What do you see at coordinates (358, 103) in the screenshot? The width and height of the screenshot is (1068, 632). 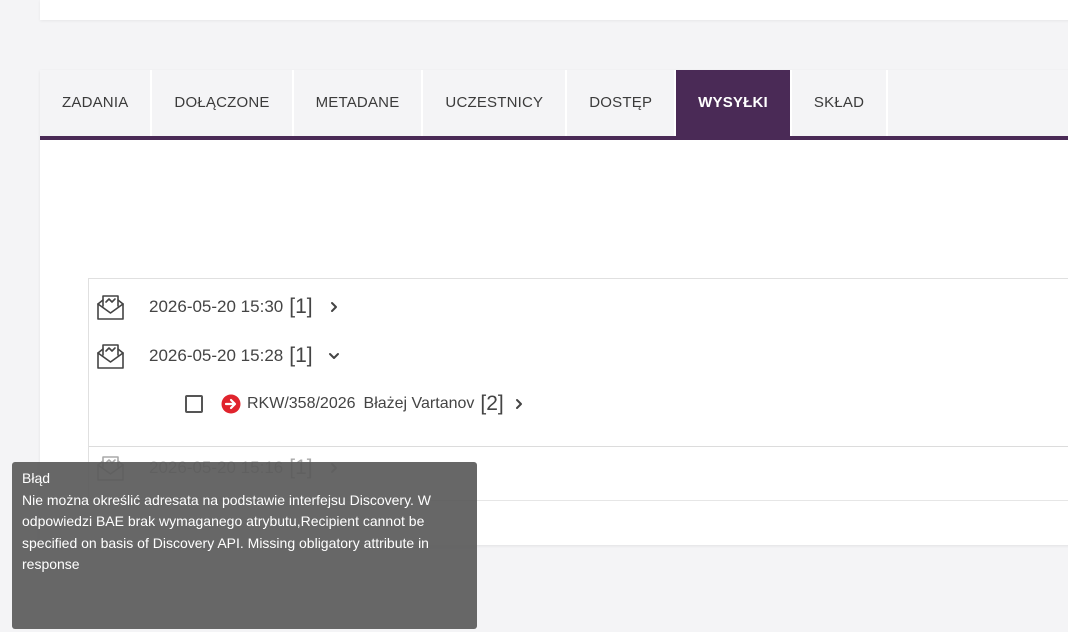 I see `tab-metadane: METADANE` at bounding box center [358, 103].